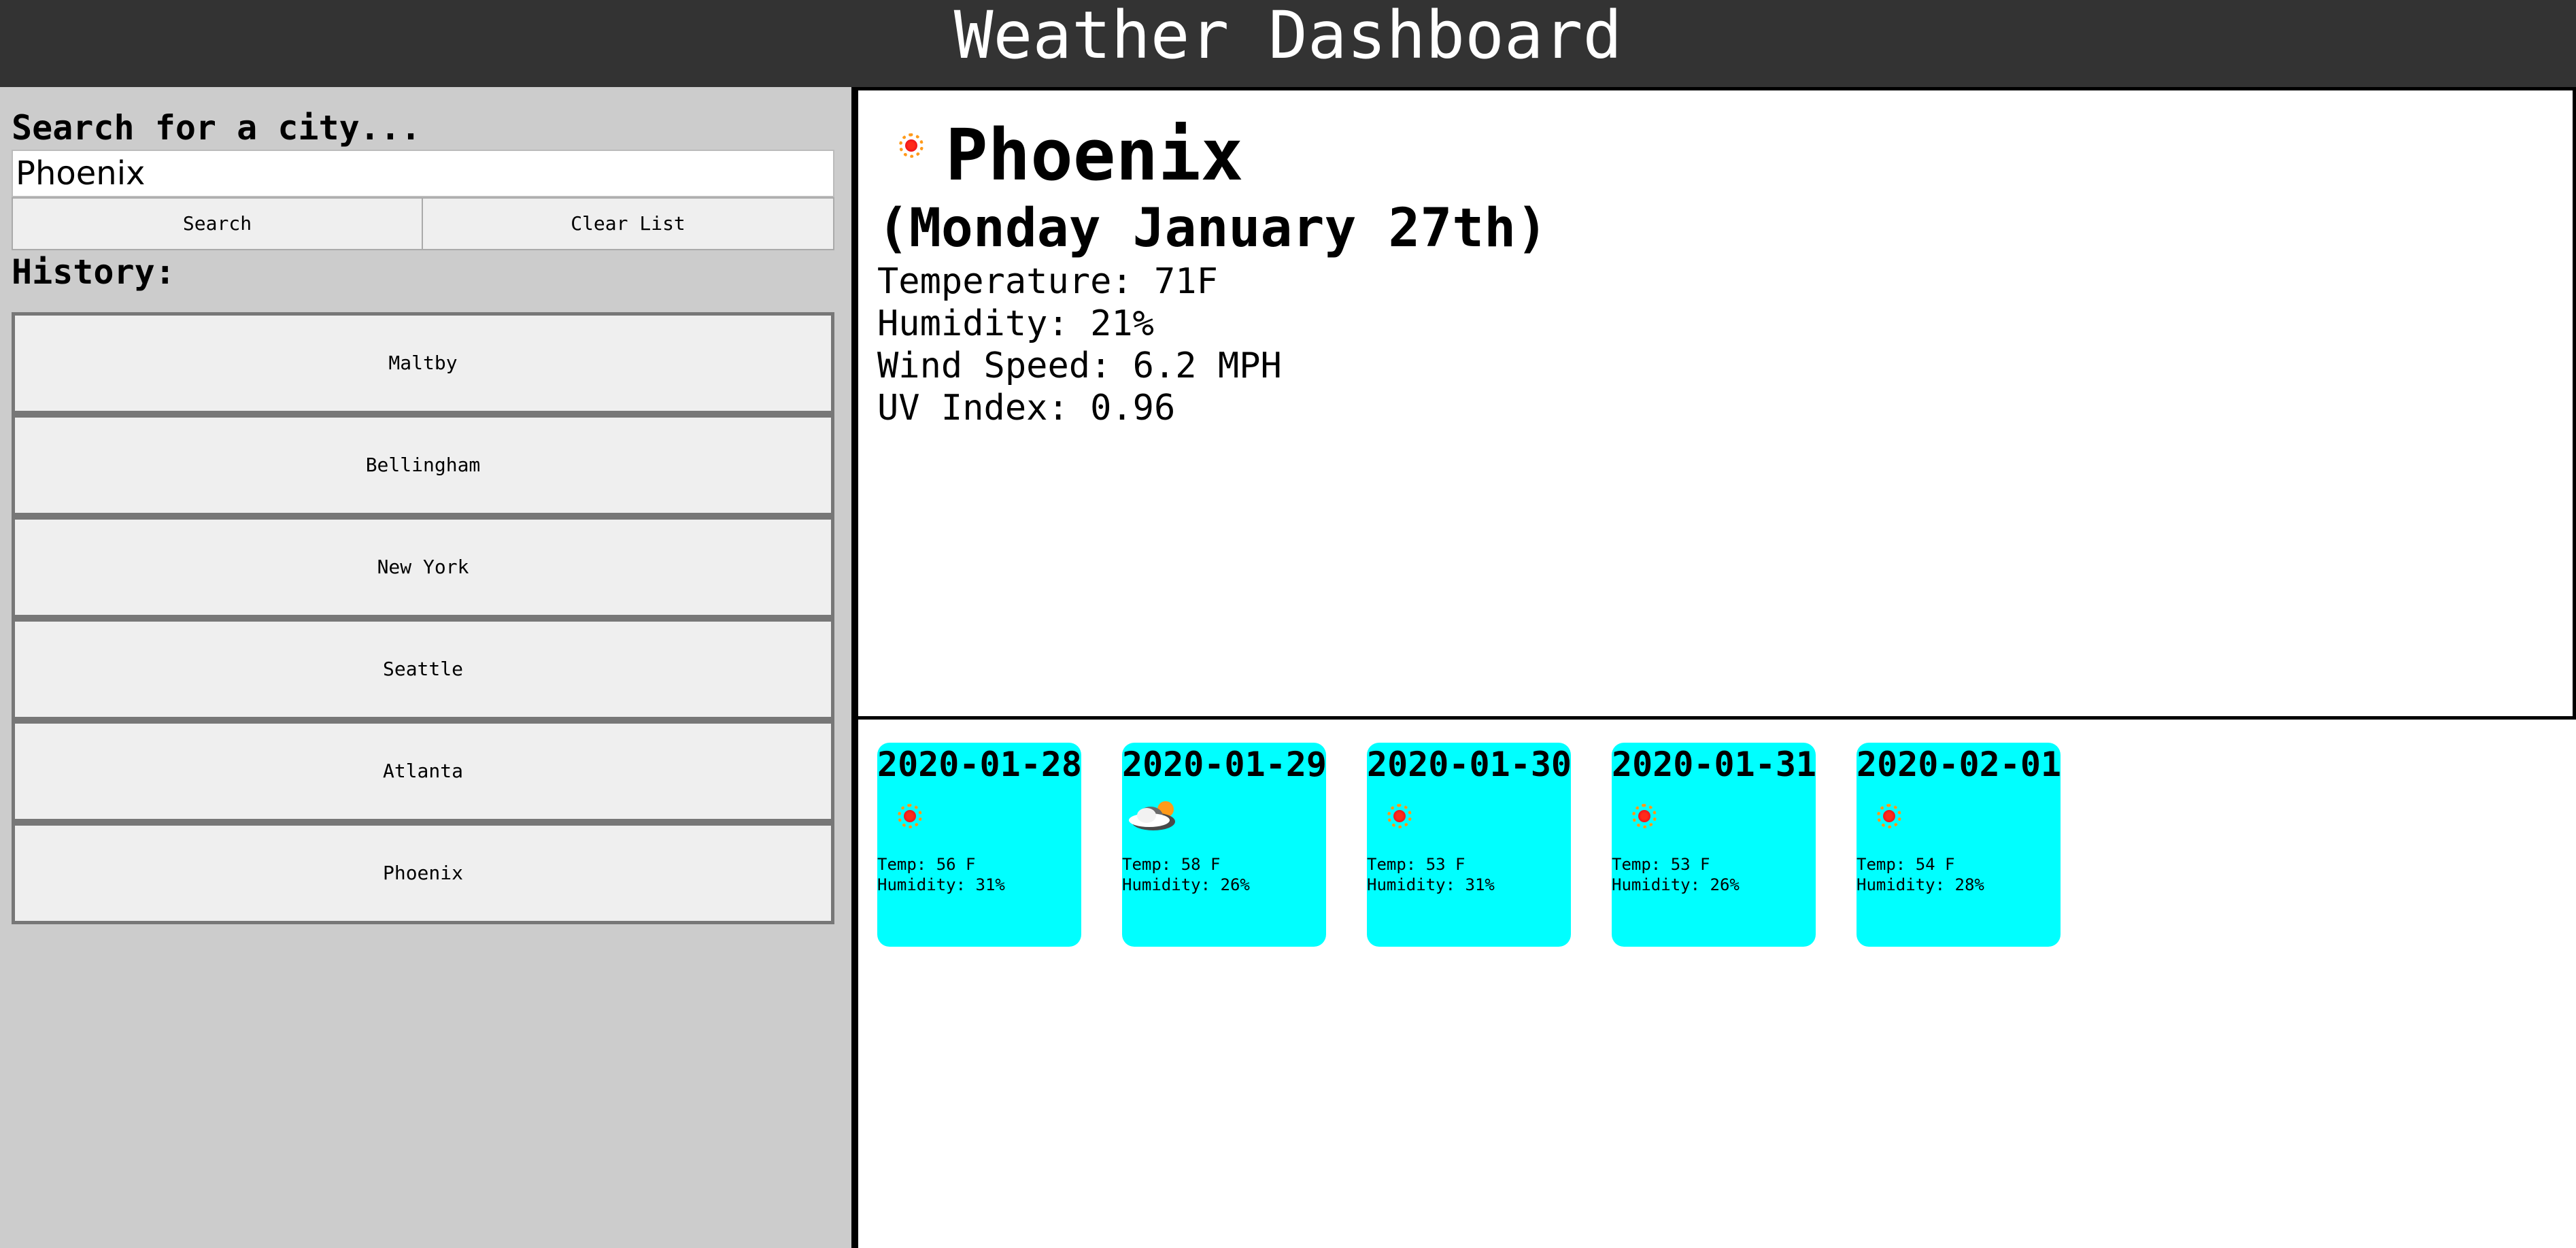  I want to click on current-city-name: Phoenix, so click(1094, 156).